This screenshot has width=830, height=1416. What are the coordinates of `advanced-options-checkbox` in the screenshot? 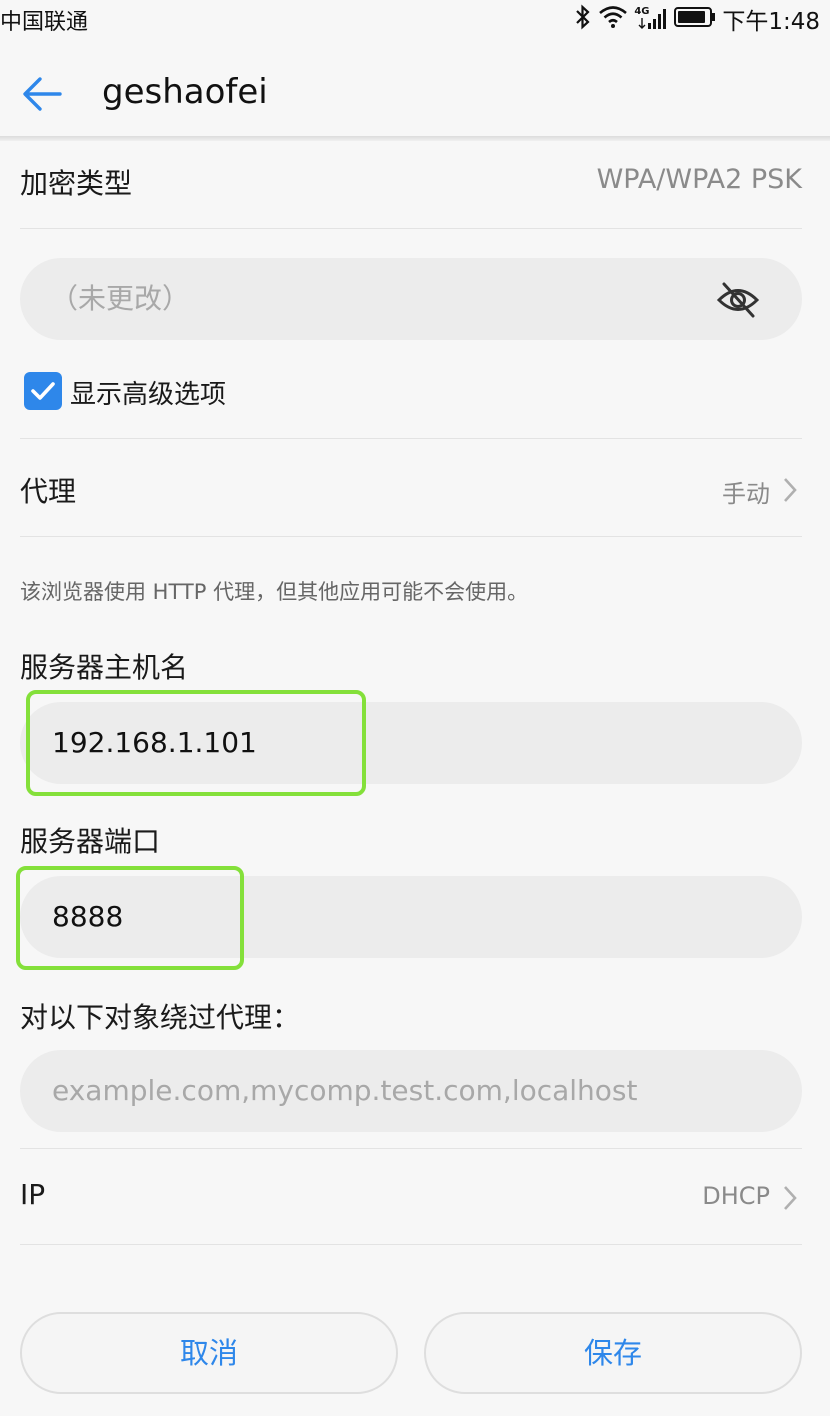 It's located at (43, 391).